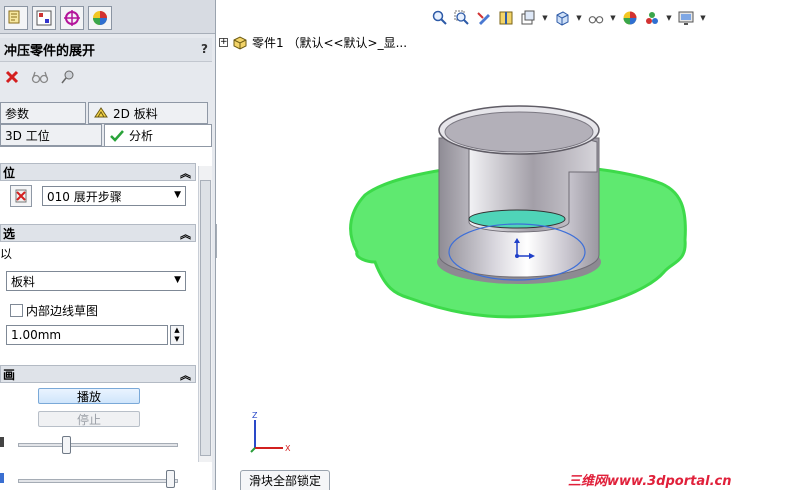 The height and width of the screenshot is (490, 798). I want to click on display-style-button, so click(562, 18).